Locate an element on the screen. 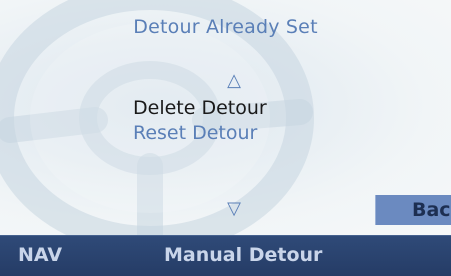 This screenshot has width=451, height=276. menu-item-delete-detour: Delete Detour is located at coordinates (200, 108).